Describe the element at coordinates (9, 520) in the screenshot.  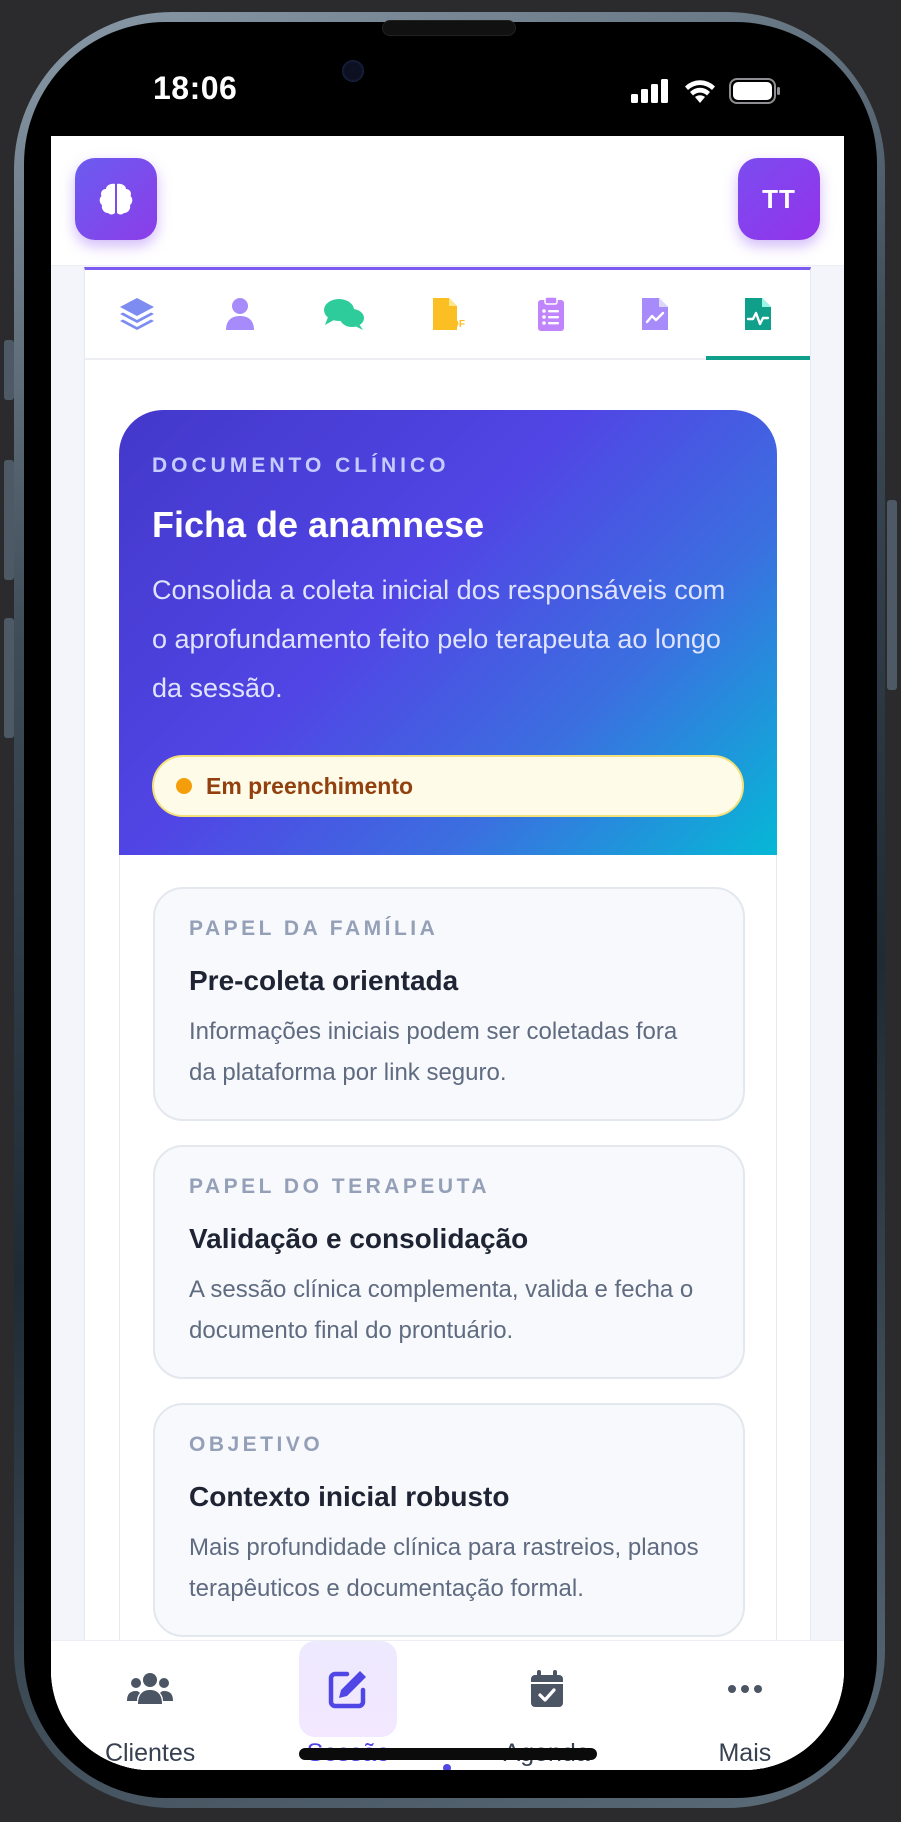
I see `volume-up-button` at that location.